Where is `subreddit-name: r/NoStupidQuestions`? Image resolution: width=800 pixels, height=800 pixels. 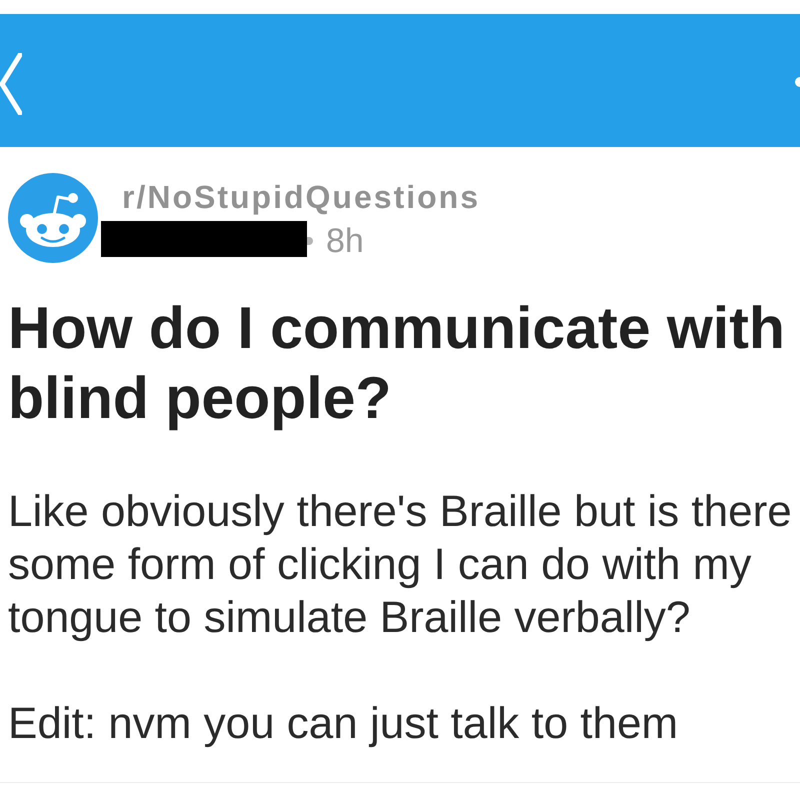
subreddit-name: r/NoStupidQuestions is located at coordinates (301, 197).